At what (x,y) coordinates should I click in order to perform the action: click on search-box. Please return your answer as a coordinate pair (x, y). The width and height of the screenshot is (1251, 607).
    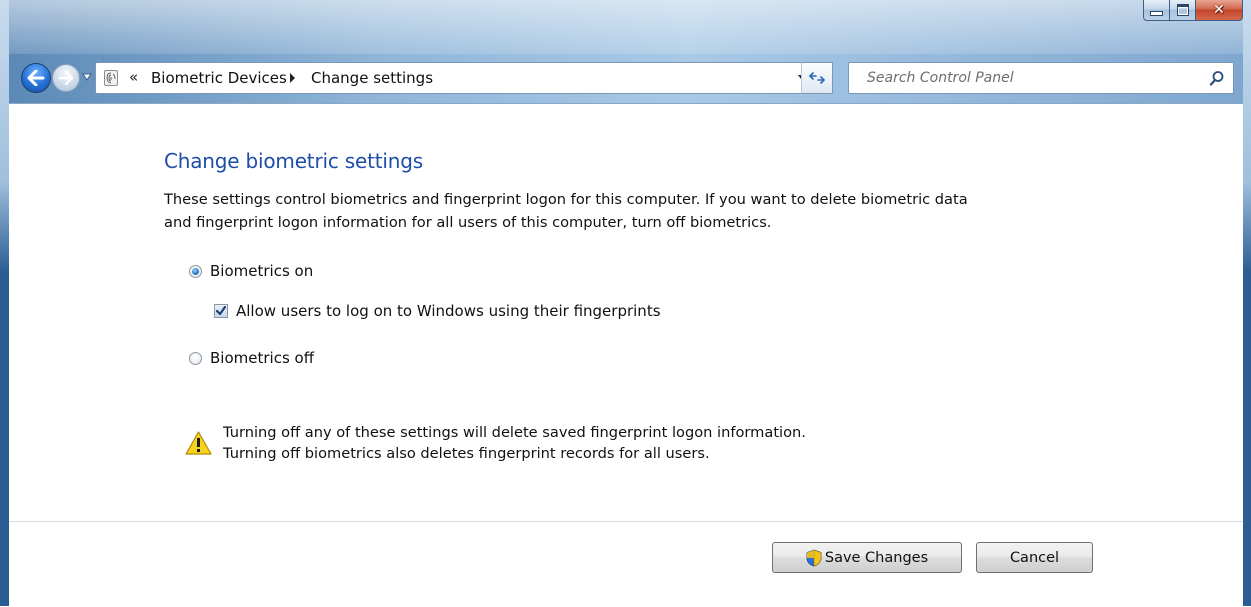
    Looking at the image, I should click on (1041, 78).